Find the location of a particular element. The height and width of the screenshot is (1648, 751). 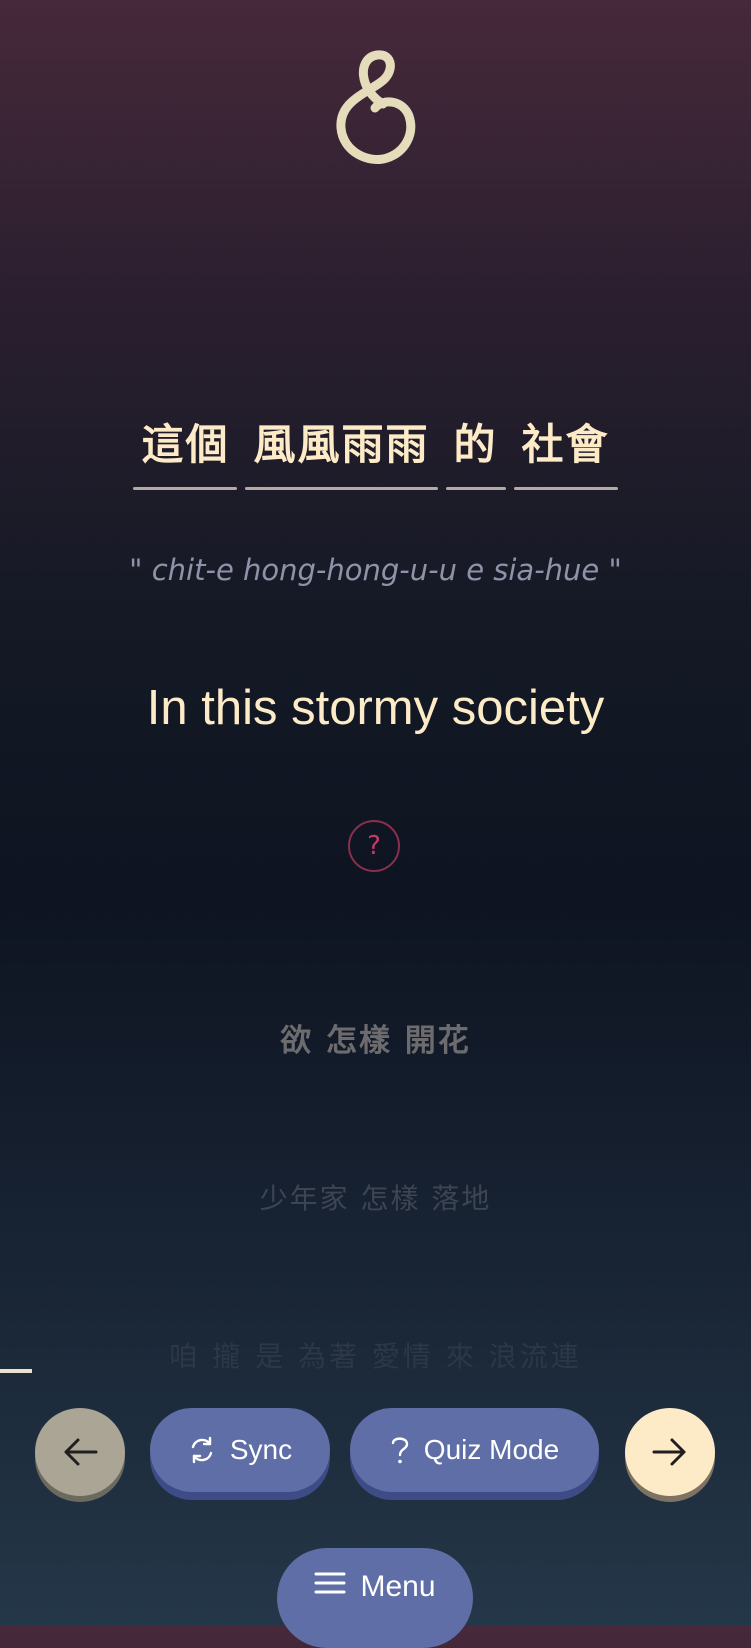

lyric-word: 這個 is located at coordinates (185, 452).